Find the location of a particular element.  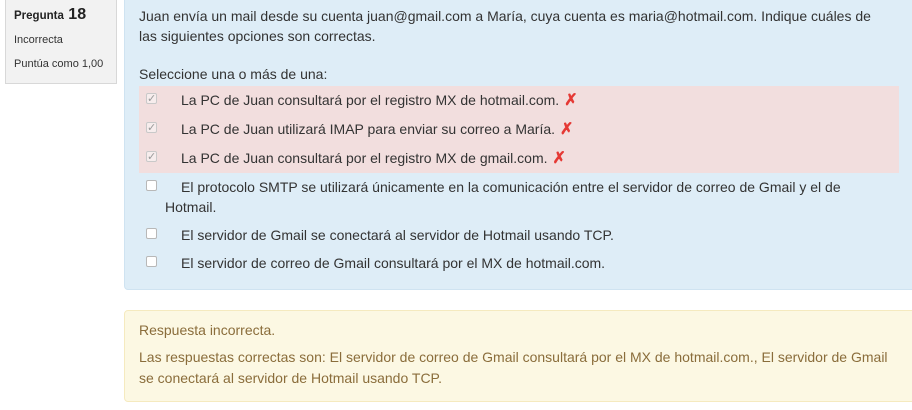

option-3-checkbox: ✓ is located at coordinates (151, 157).